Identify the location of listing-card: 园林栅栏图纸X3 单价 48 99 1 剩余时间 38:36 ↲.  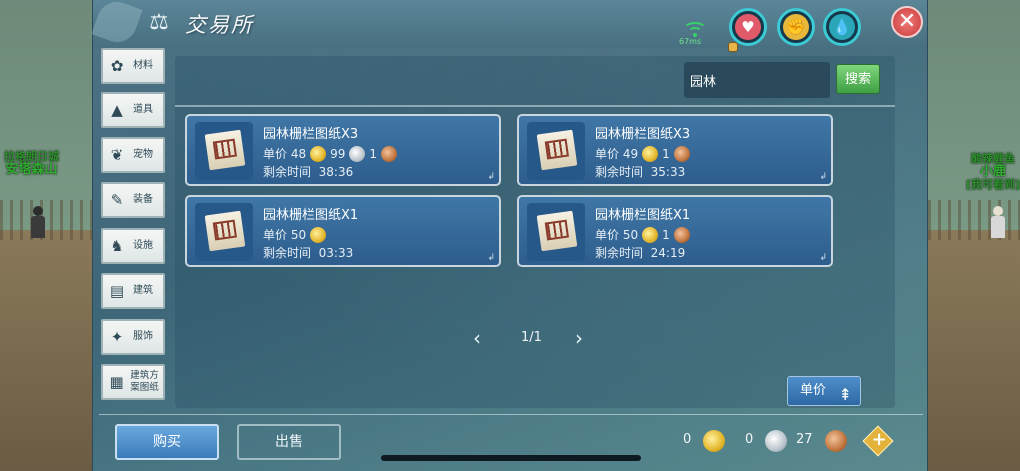
(343, 150).